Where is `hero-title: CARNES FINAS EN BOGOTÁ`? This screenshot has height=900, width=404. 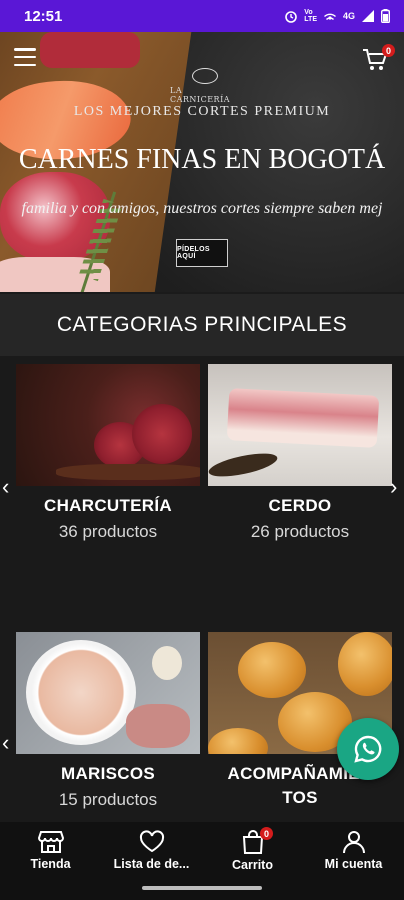
hero-title: CARNES FINAS EN BOGOTÁ is located at coordinates (202, 159).